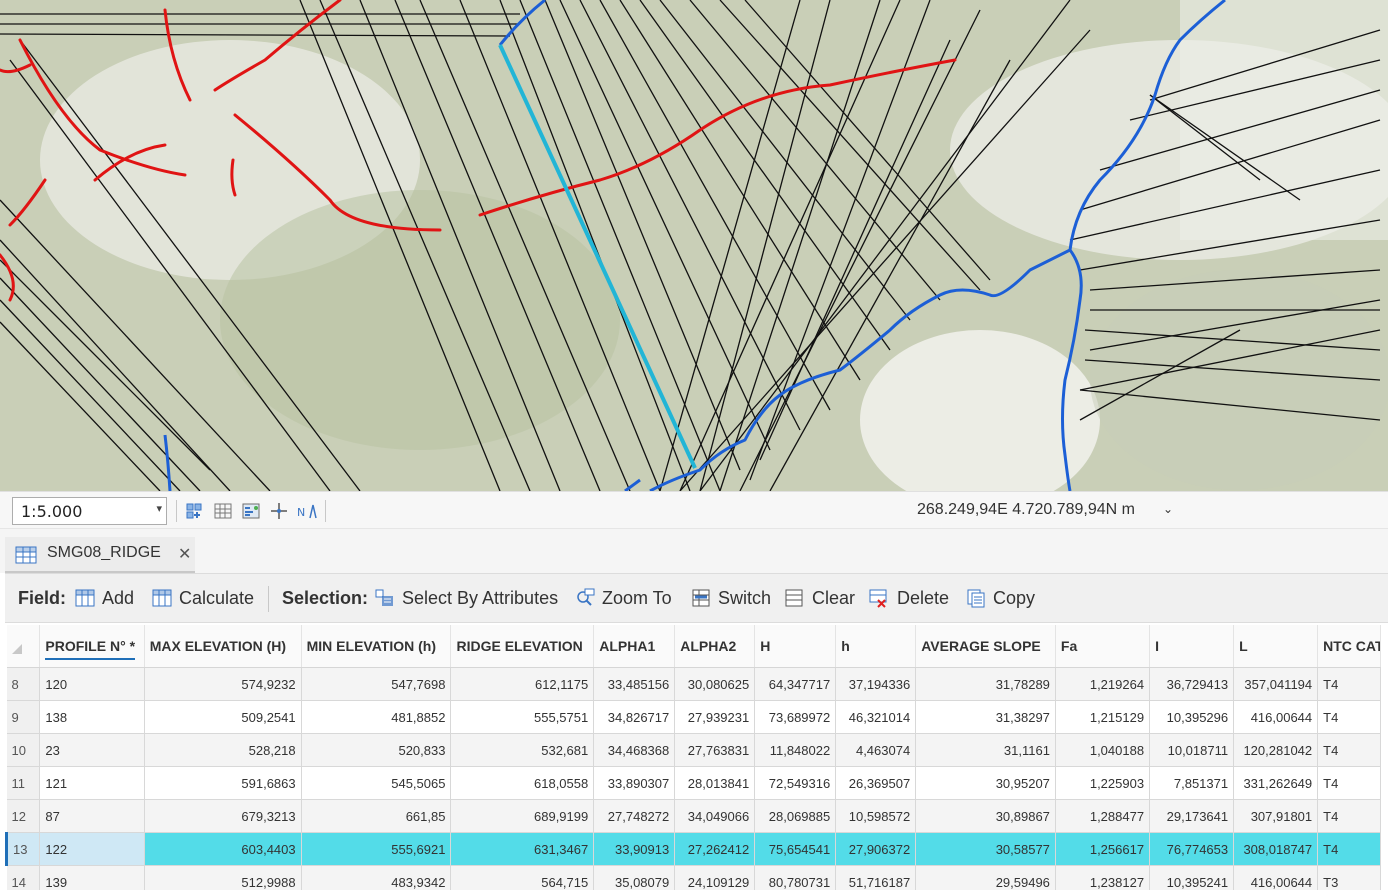  I want to click on table-cell: 46,321014, so click(876, 717).